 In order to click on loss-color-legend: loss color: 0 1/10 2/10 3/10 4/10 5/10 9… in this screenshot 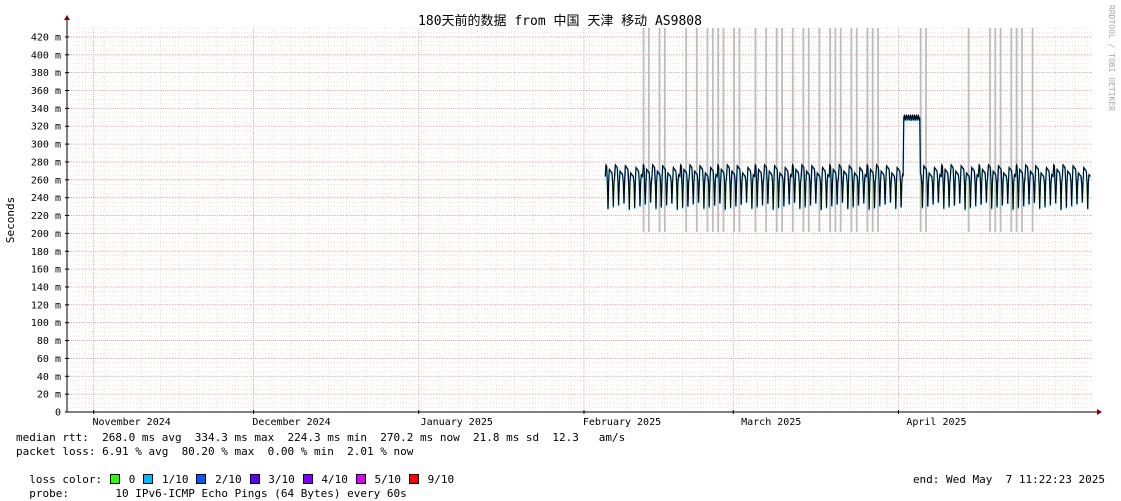, I will do `click(235, 472)`.